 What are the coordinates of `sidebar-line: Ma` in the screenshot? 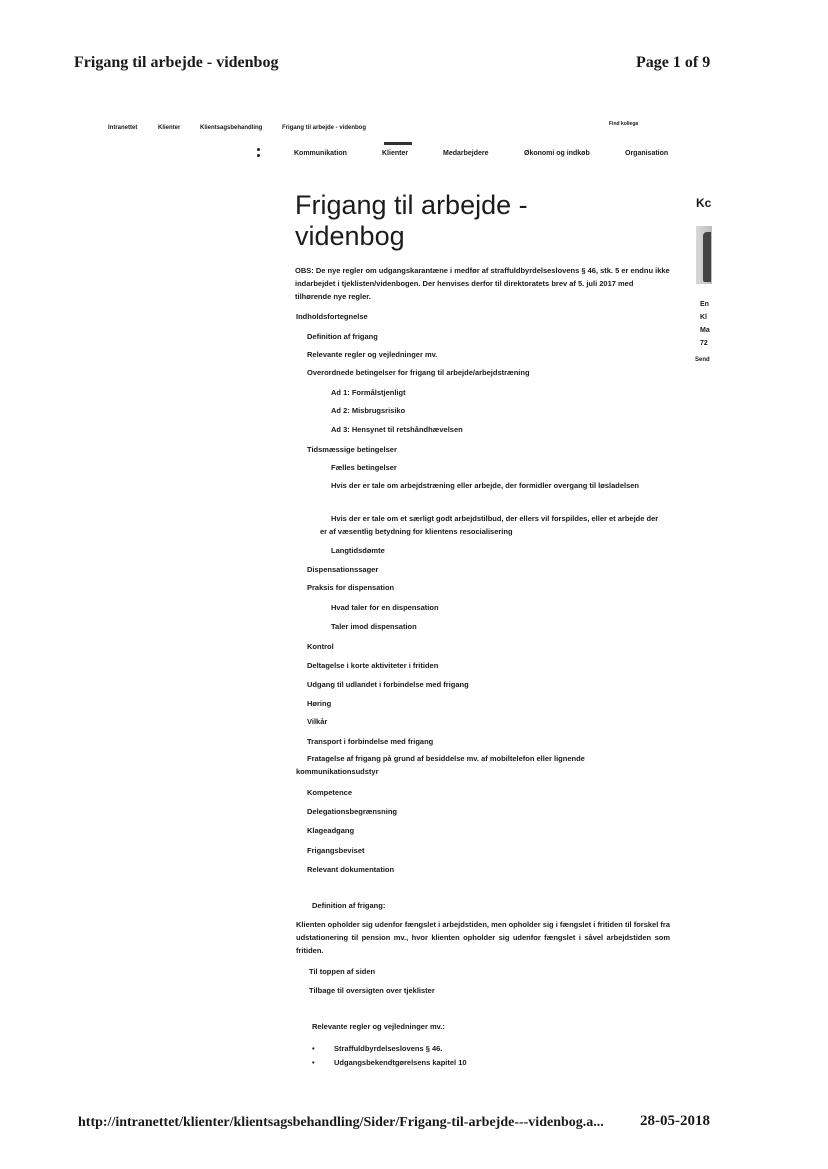 It's located at (705, 330).